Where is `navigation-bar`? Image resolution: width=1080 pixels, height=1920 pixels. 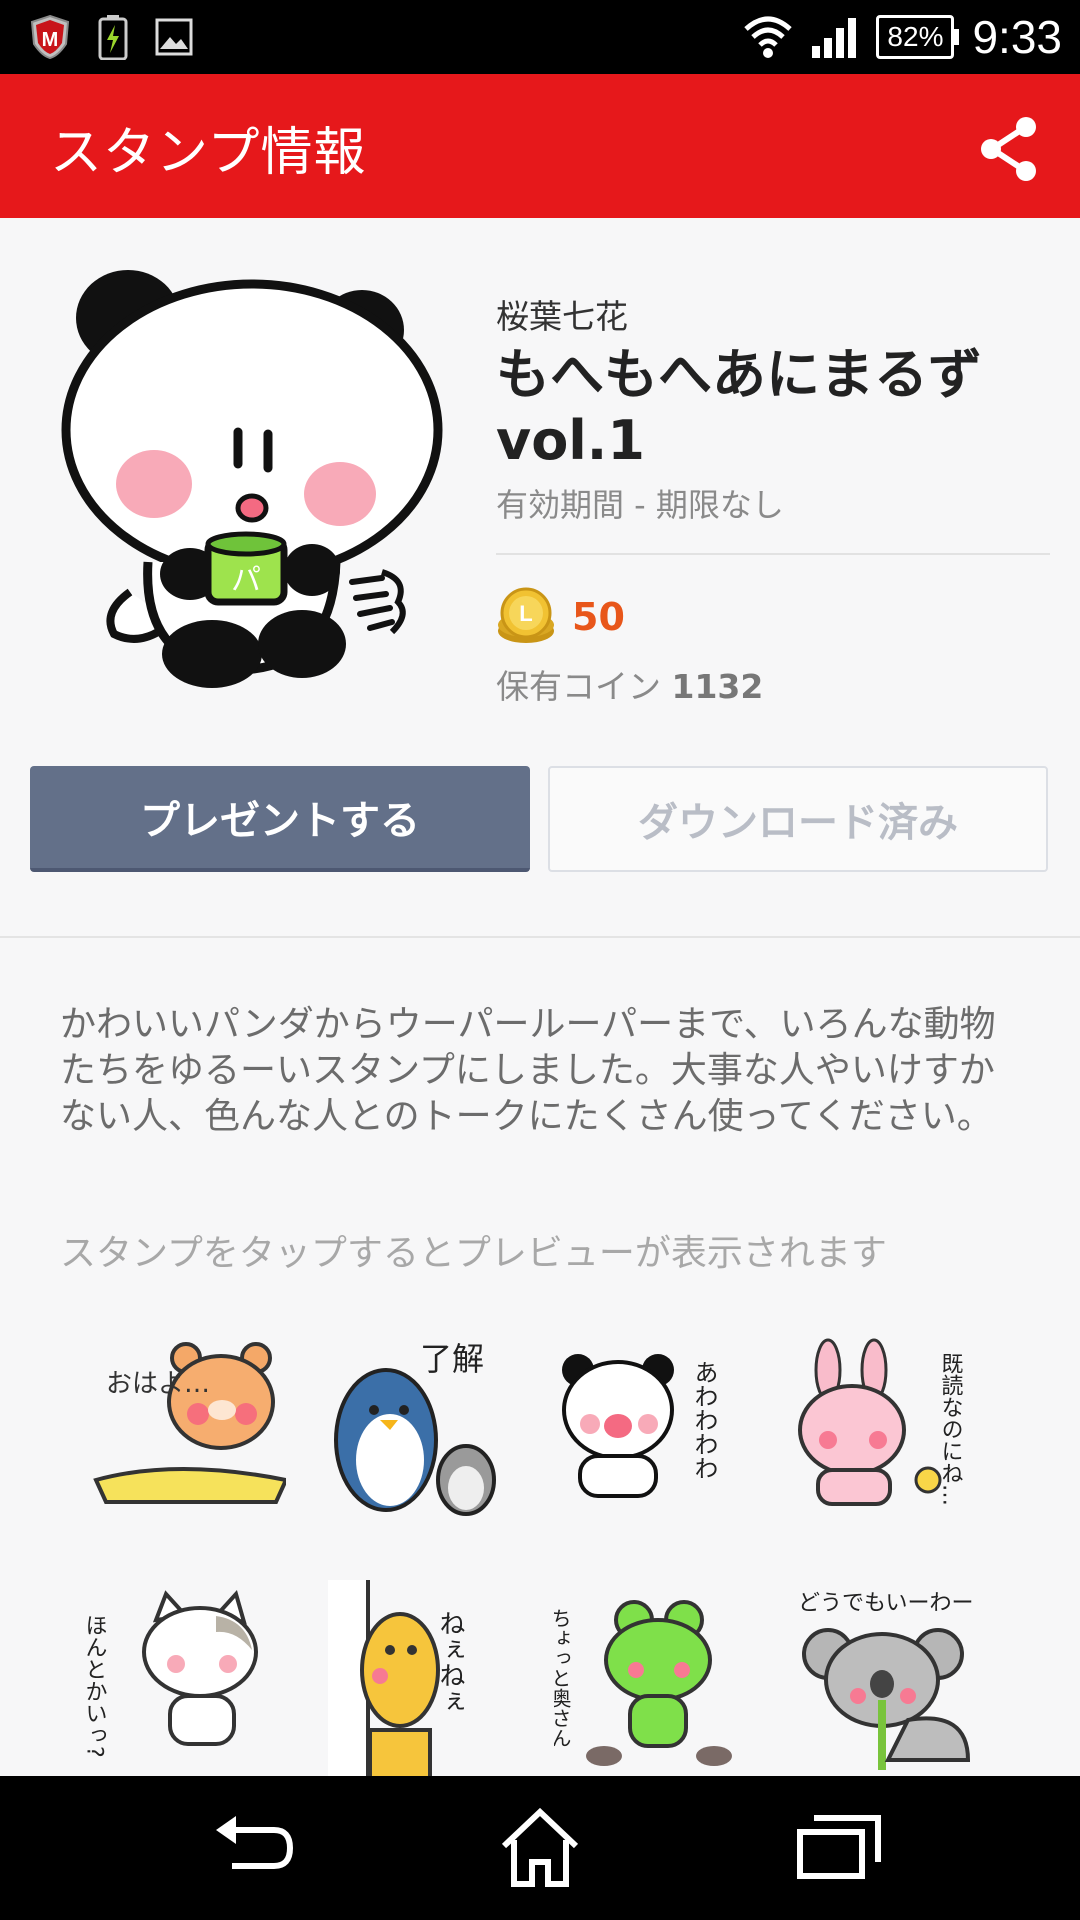 navigation-bar is located at coordinates (540, 1848).